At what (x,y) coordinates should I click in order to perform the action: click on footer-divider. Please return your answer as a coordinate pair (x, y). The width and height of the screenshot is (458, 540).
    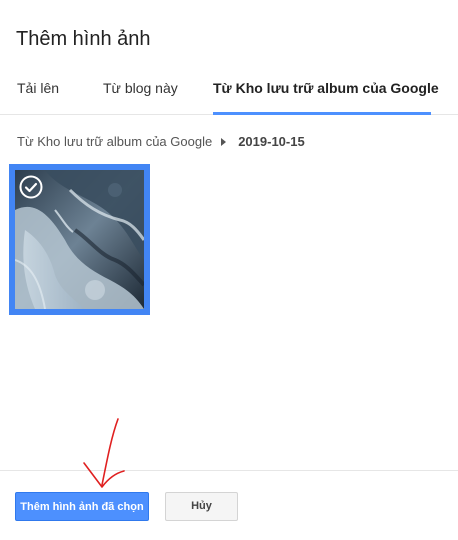
    Looking at the image, I should click on (229, 470).